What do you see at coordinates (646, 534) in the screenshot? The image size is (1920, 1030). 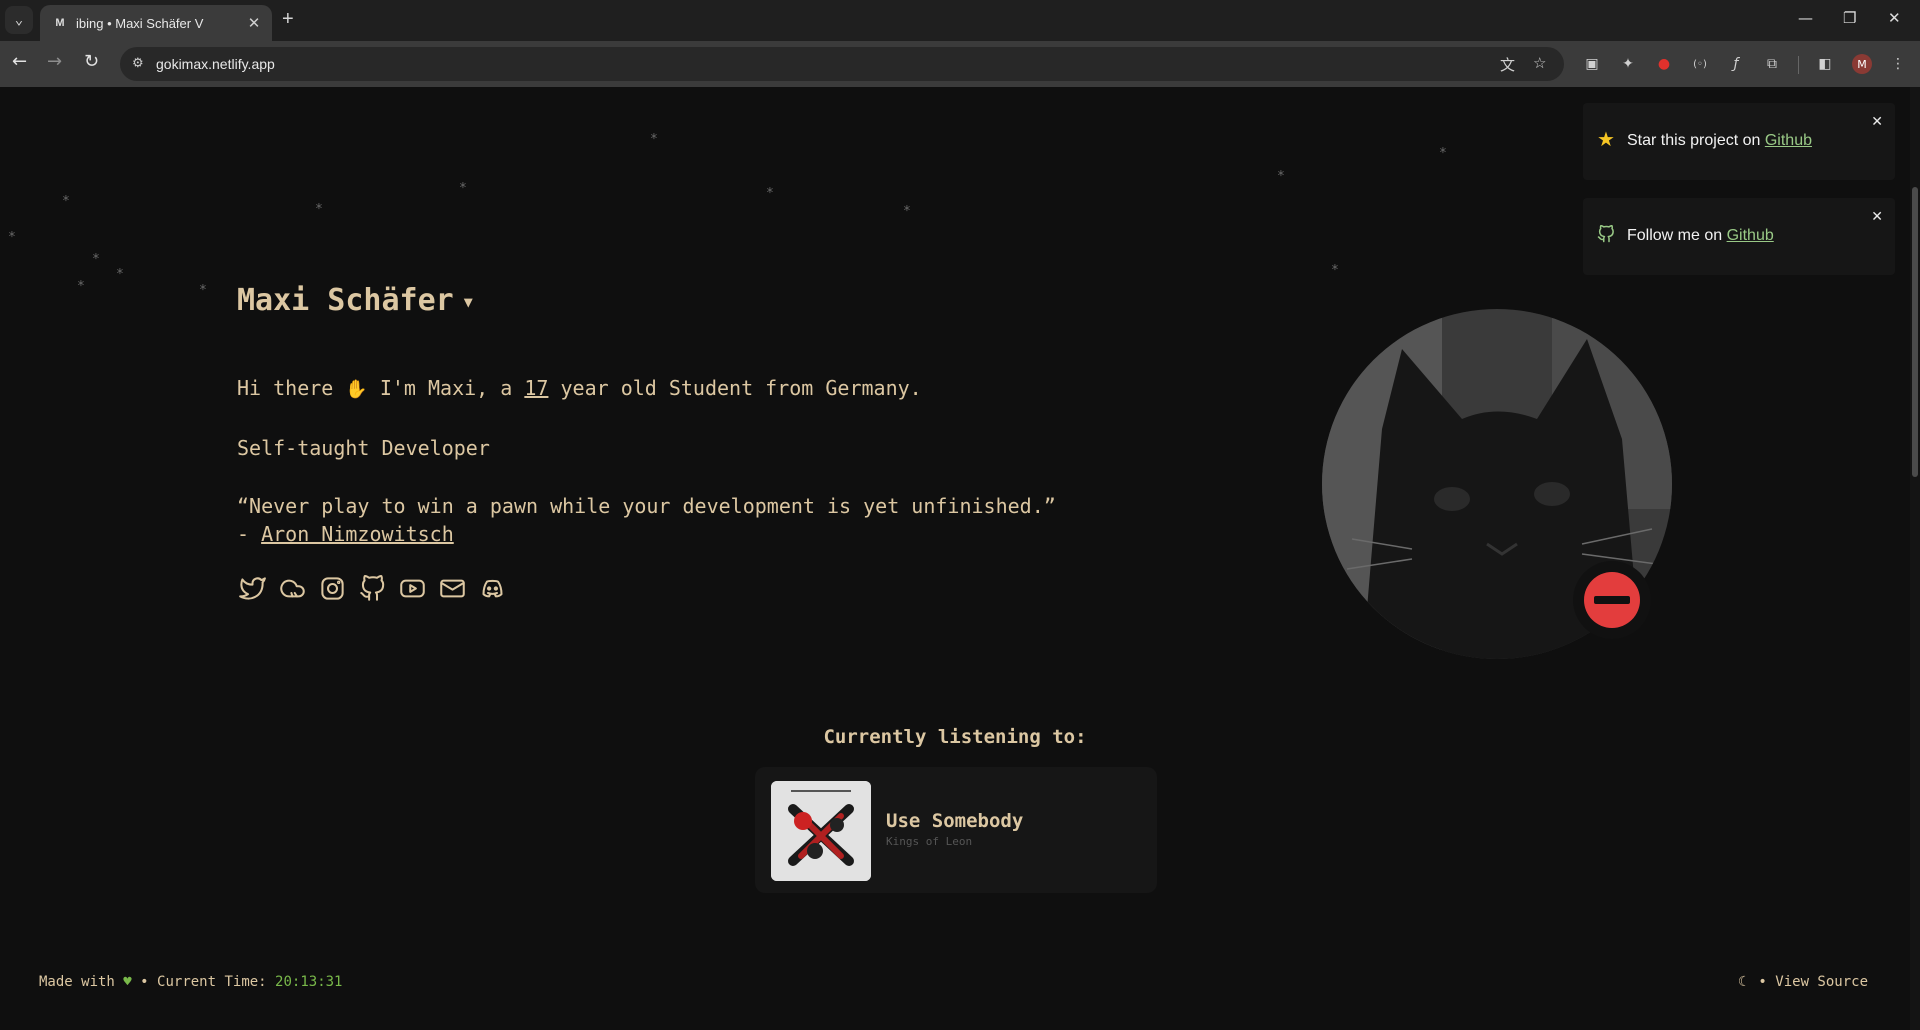 I see `quote-author-line: - Aron Nimzowitsch` at bounding box center [646, 534].